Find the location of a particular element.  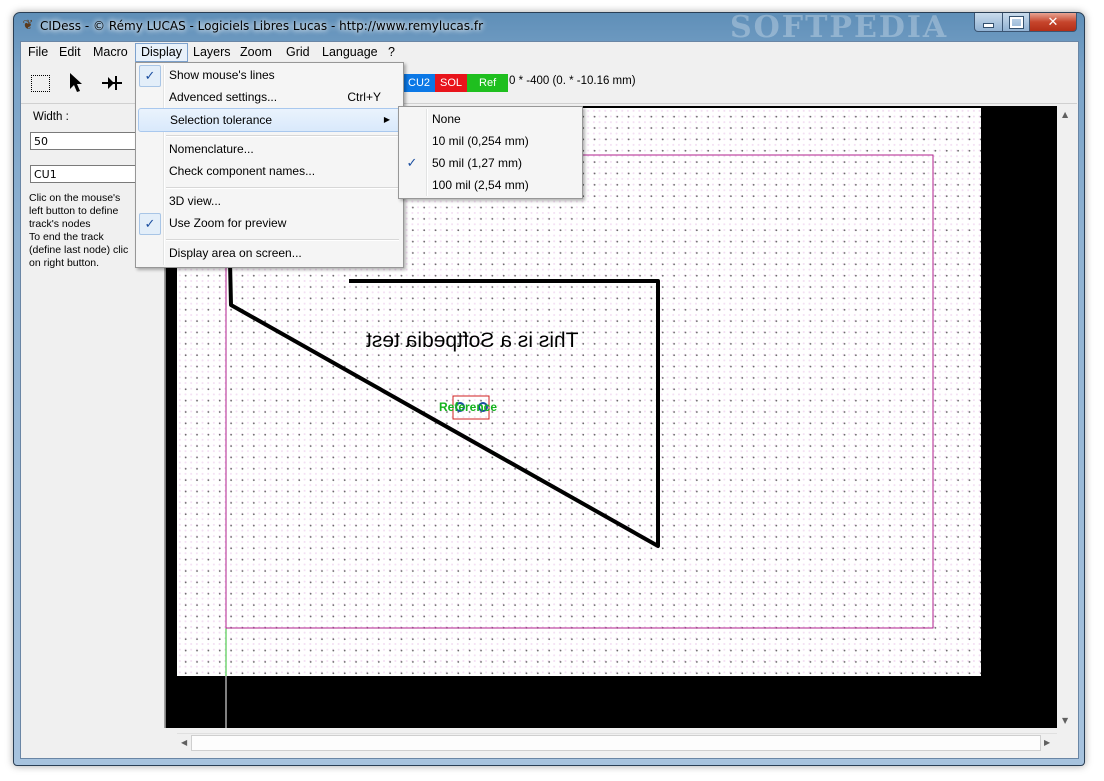

shortcut-label: Ctrl+Y is located at coordinates (364, 97).